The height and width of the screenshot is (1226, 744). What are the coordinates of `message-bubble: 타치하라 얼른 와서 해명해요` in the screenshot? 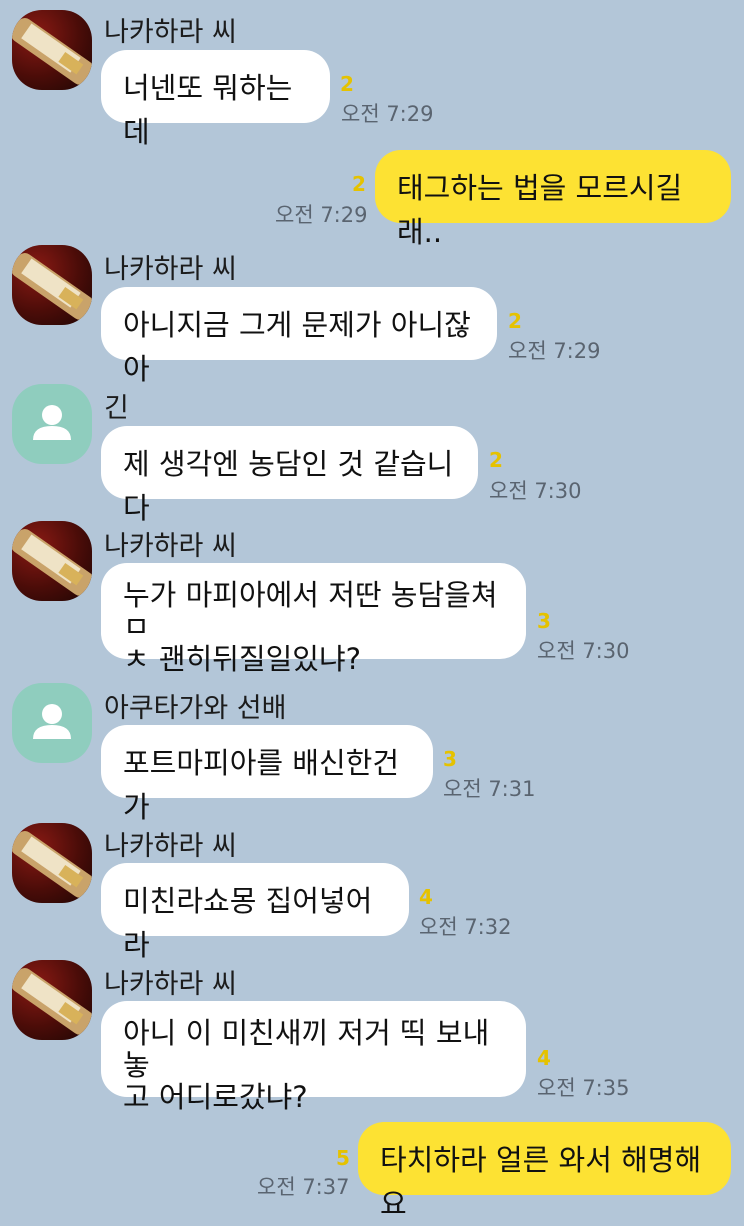 It's located at (544, 1171).